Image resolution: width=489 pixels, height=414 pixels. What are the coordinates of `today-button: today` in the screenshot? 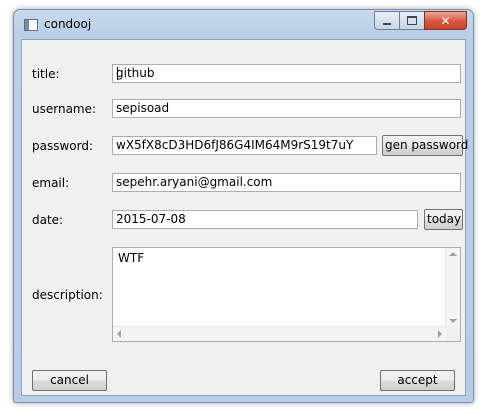 It's located at (443, 219).